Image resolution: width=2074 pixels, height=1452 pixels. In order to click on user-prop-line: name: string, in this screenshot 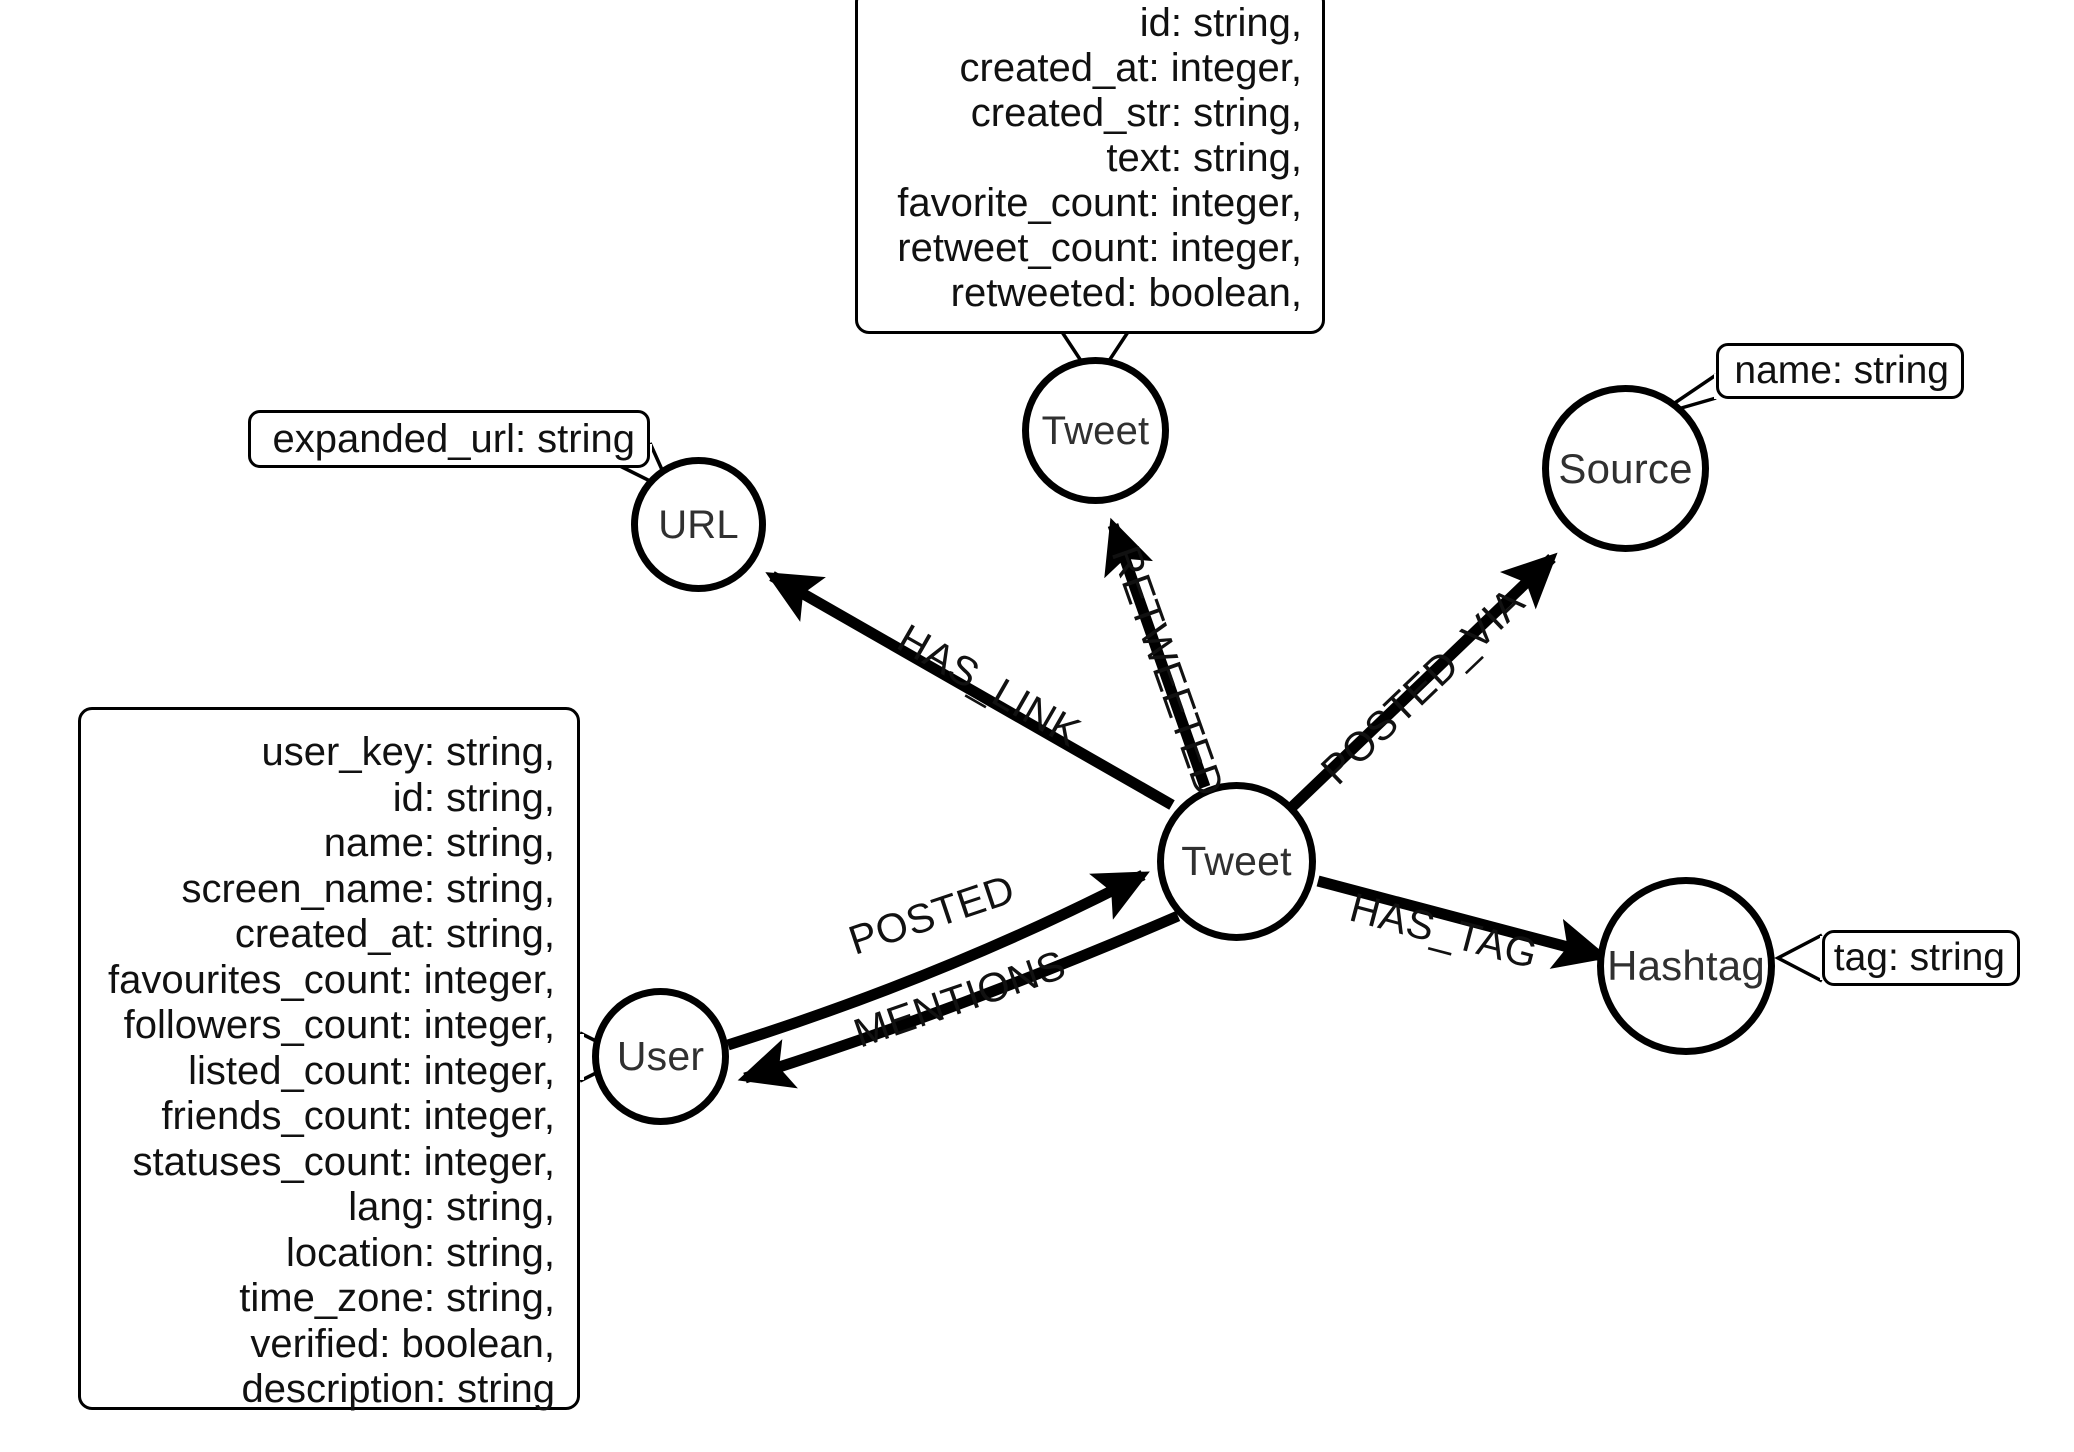, I will do `click(439, 843)`.